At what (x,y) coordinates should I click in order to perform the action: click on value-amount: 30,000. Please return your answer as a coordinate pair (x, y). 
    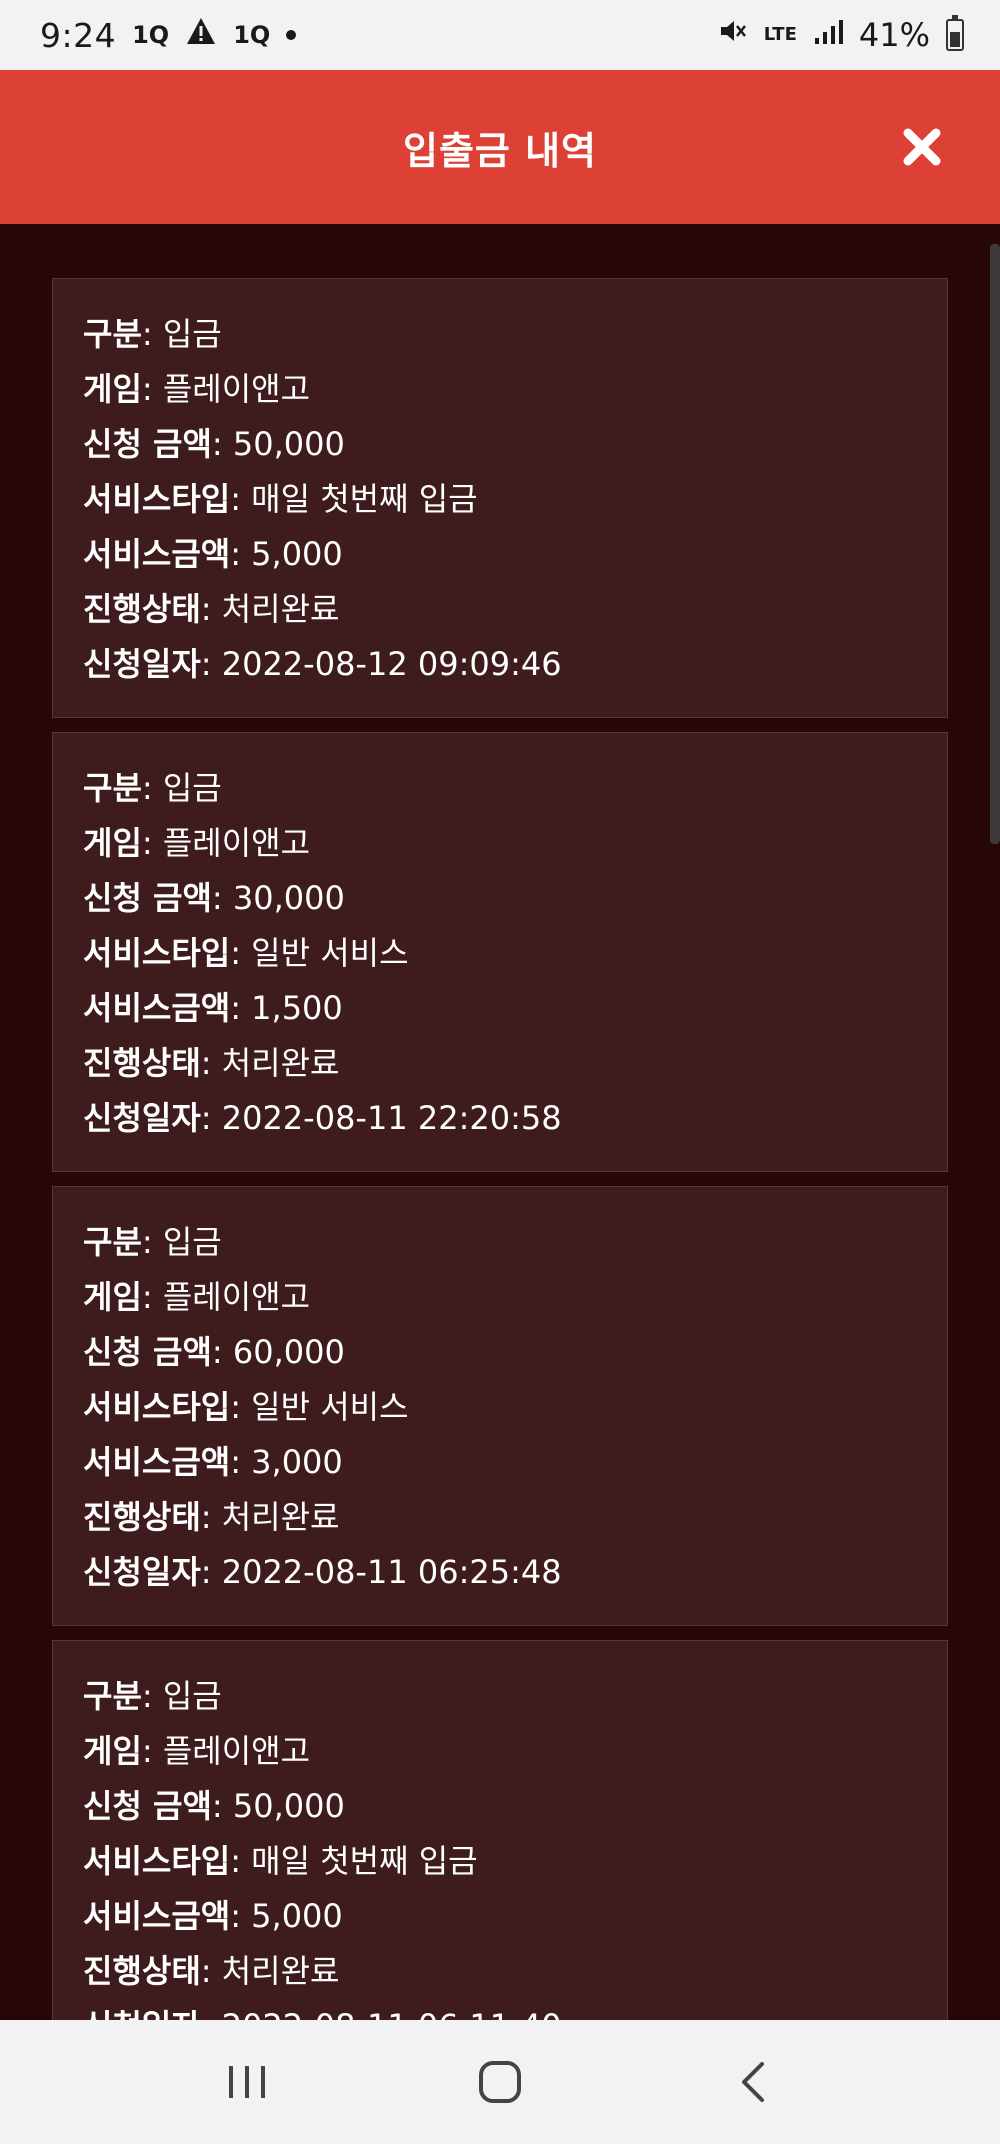
    Looking at the image, I should click on (288, 898).